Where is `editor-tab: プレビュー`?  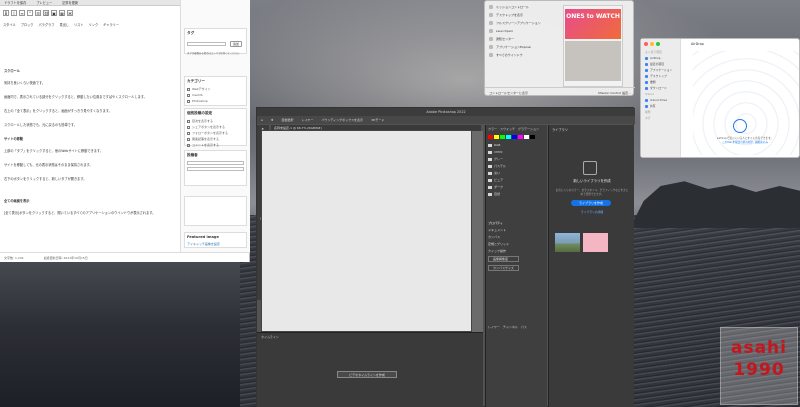
editor-tab: プレビュー is located at coordinates (44, 2).